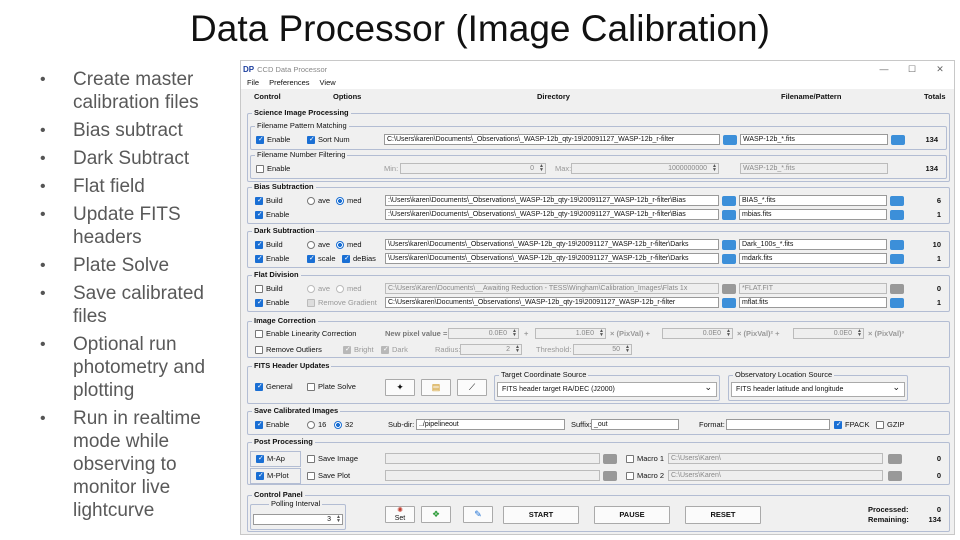 The width and height of the screenshot is (960, 540). What do you see at coordinates (838, 424) in the screenshot?
I see `fpack-checkbox` at bounding box center [838, 424].